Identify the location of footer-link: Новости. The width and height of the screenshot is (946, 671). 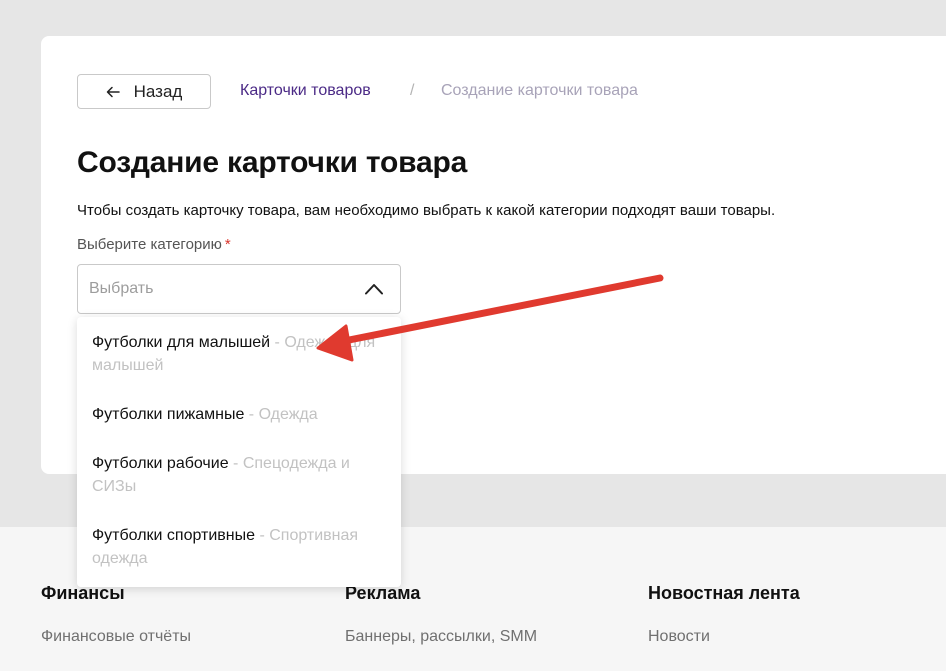
(724, 637).